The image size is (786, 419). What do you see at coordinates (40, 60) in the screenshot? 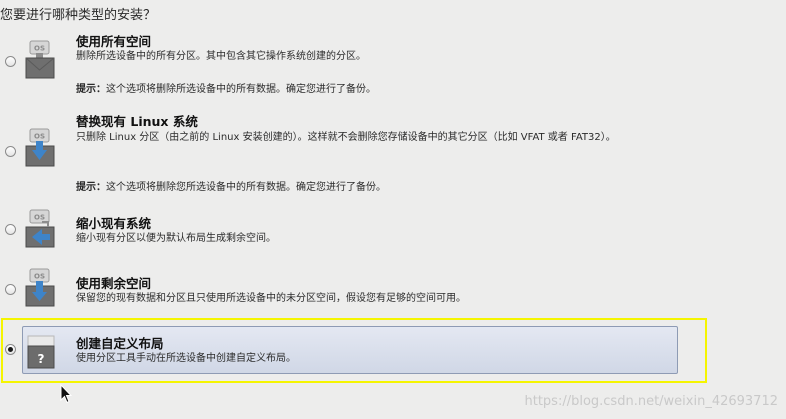
I see `disk-wipe-icon: OS` at bounding box center [40, 60].